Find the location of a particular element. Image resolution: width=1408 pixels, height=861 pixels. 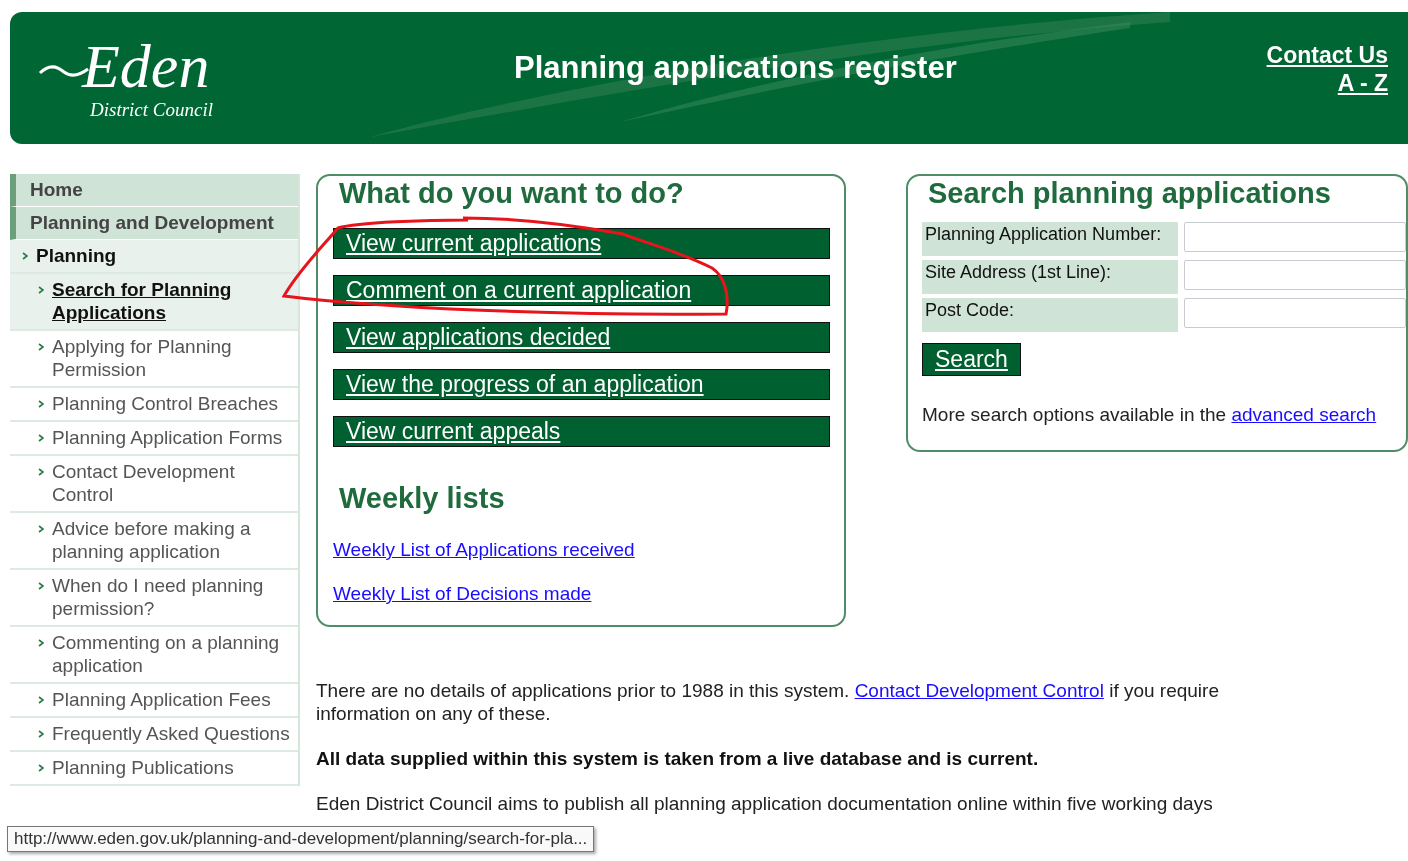

action-button: Comment on a current application is located at coordinates (581, 290).